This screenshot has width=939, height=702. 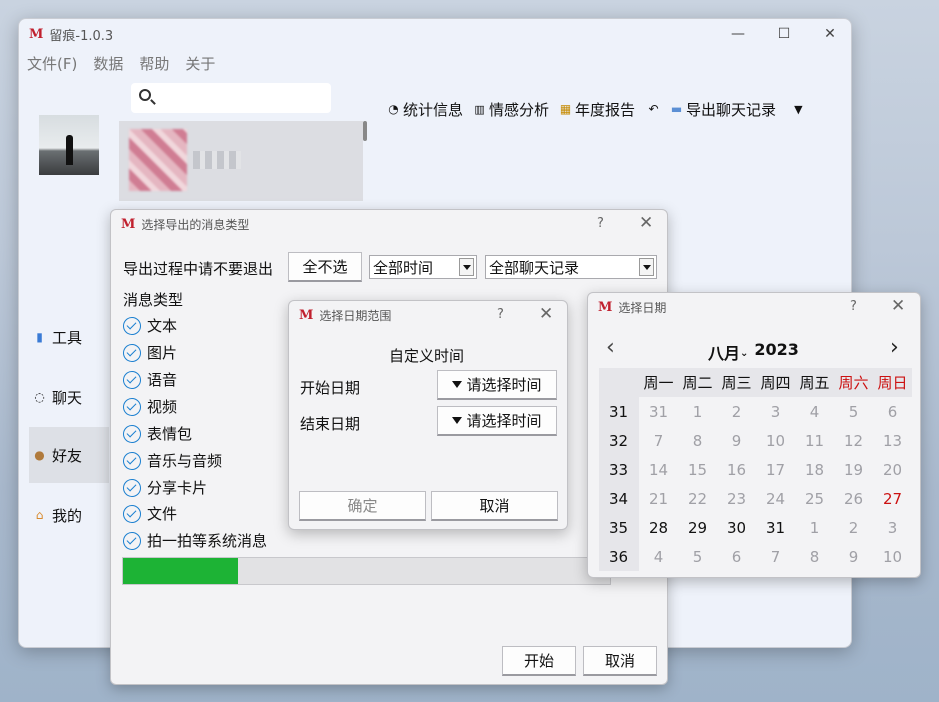 What do you see at coordinates (69, 145) in the screenshot?
I see `avatar` at bounding box center [69, 145].